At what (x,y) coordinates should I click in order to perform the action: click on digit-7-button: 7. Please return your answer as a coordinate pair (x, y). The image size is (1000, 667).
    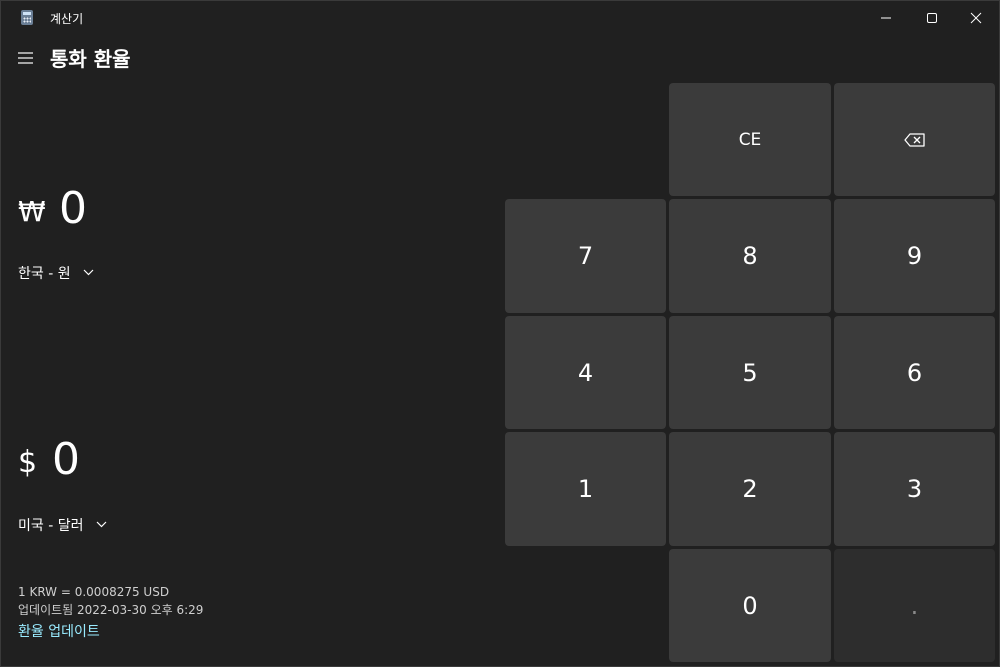
    Looking at the image, I should click on (585, 256).